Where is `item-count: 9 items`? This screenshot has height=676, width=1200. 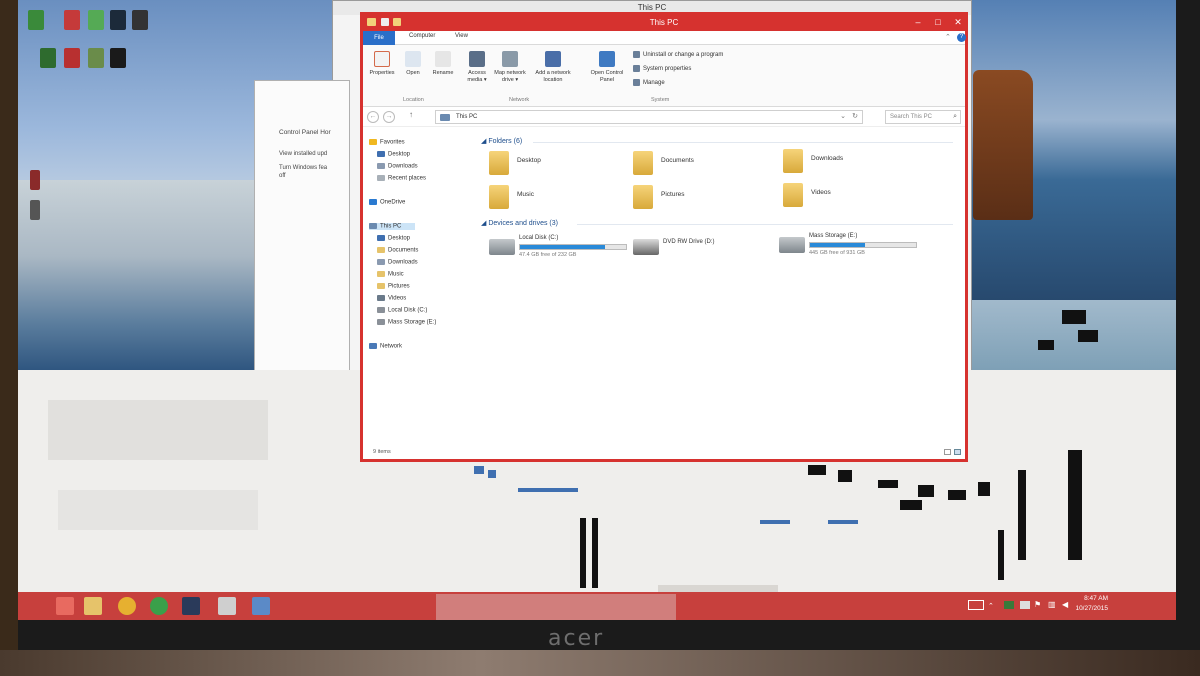
item-count: 9 items is located at coordinates (382, 452).